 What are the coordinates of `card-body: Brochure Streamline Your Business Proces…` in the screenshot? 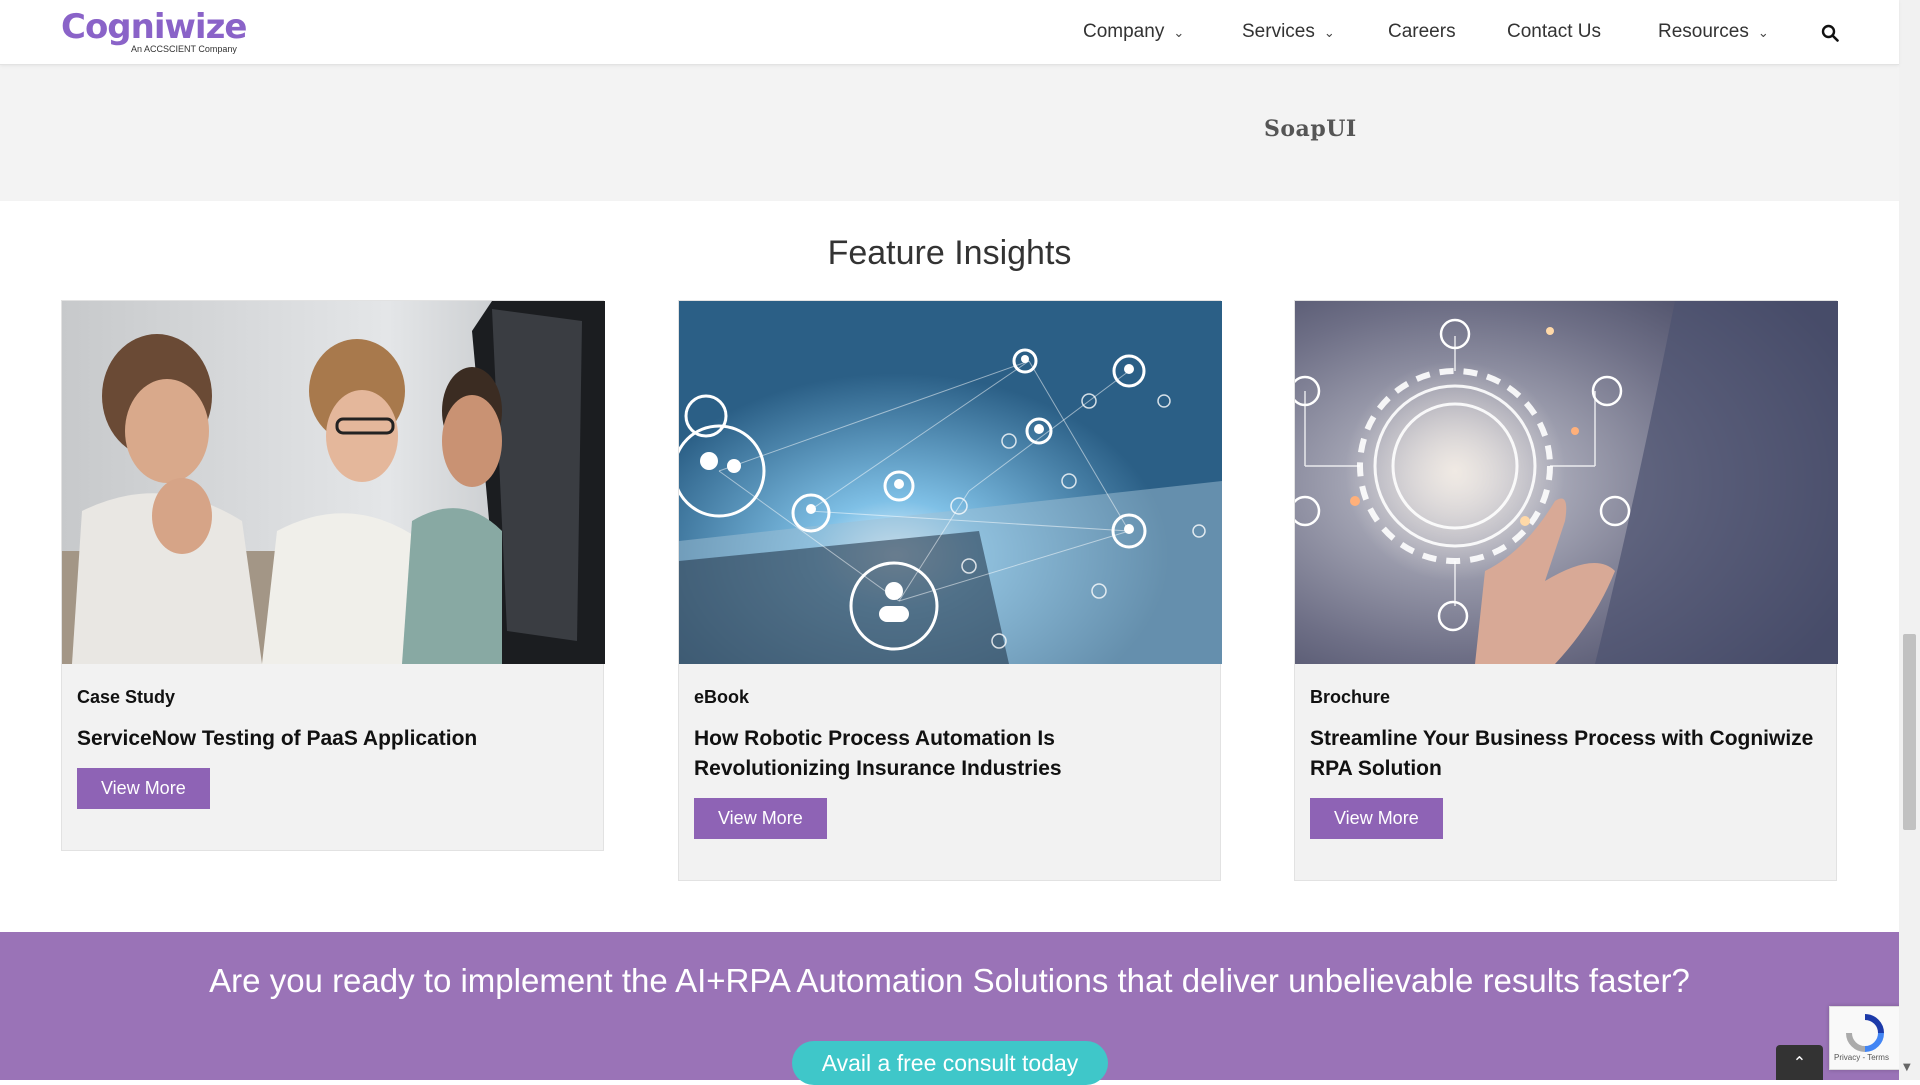 It's located at (1565, 772).